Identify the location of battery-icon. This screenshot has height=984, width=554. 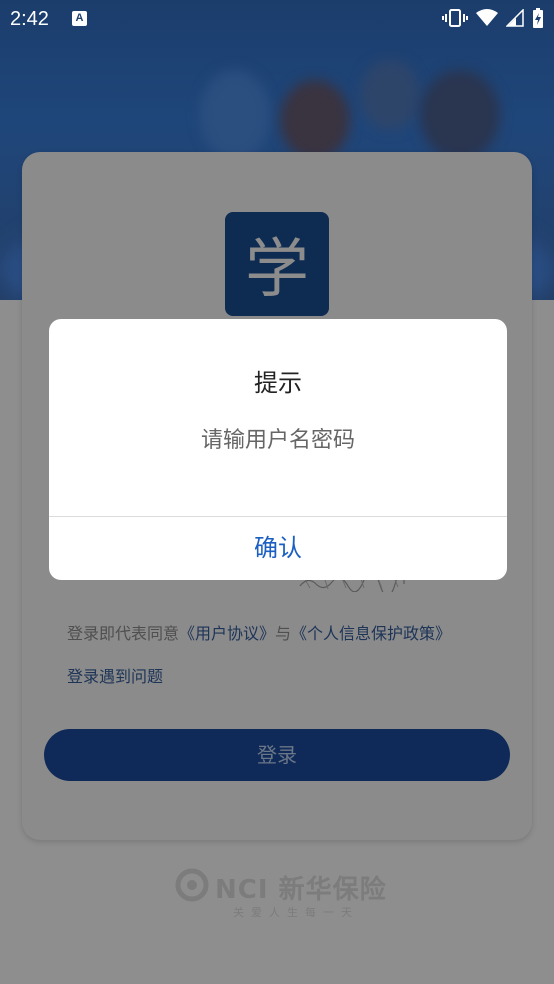
(538, 18).